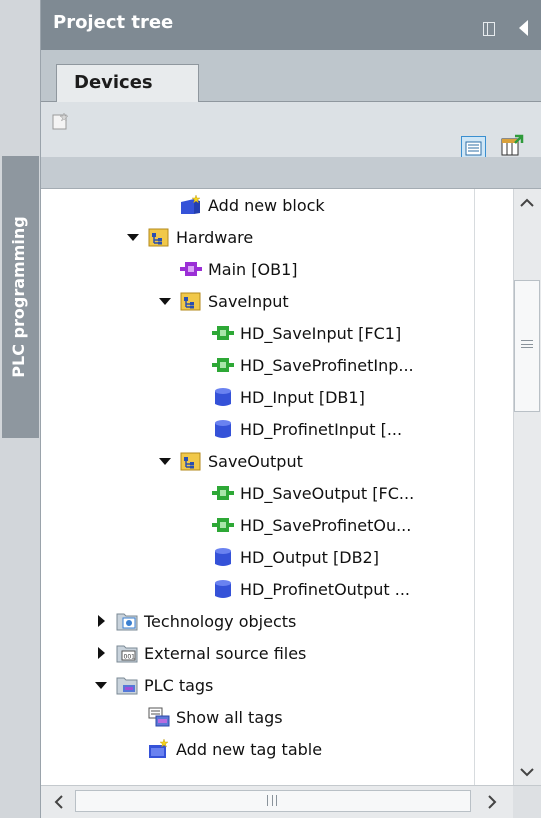 The width and height of the screenshot is (541, 818). Describe the element at coordinates (127, 622) in the screenshot. I see `technology-objects-icon` at that location.